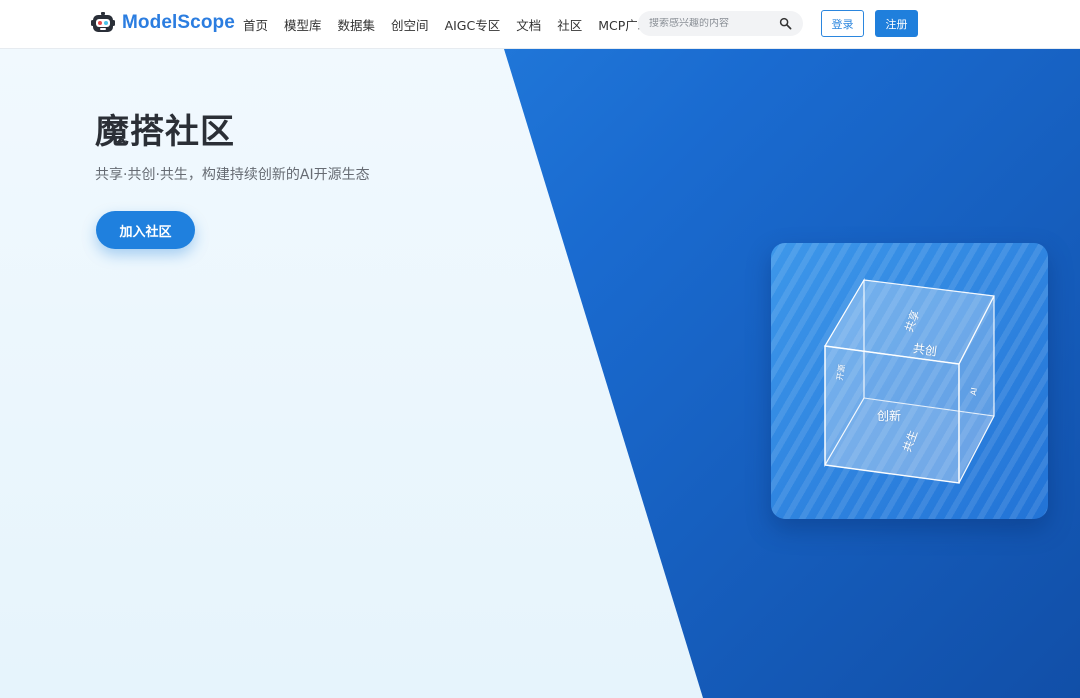  I want to click on main-nav: 首页 模型库 数据集 创空间 AIGC专区 文档 社区 MCP广场, so click(454, 24).